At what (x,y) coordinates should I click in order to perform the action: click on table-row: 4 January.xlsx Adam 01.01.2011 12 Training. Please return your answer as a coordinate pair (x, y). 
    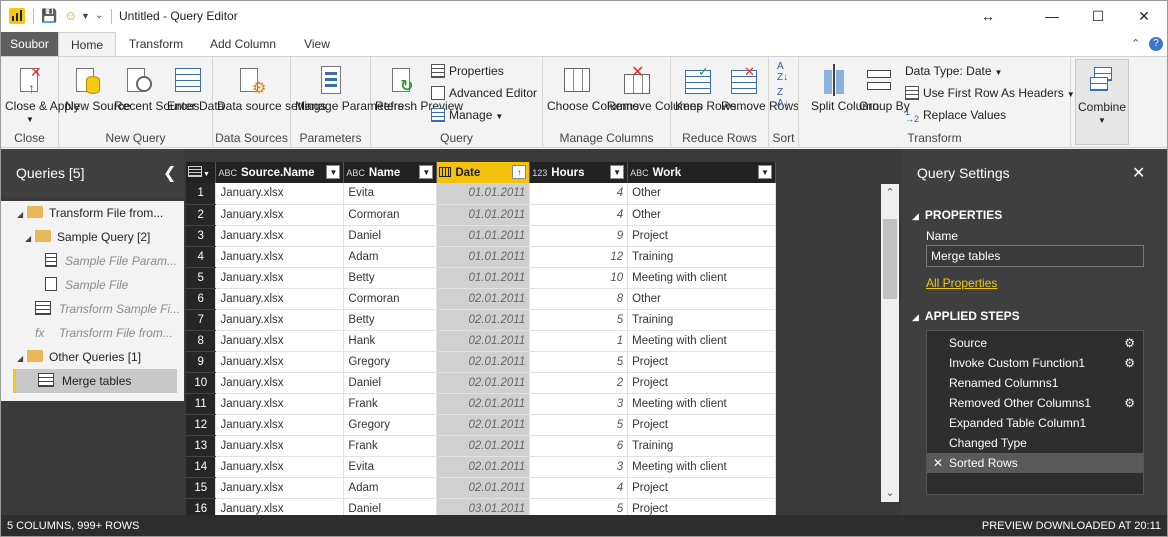
    Looking at the image, I should click on (481, 257).